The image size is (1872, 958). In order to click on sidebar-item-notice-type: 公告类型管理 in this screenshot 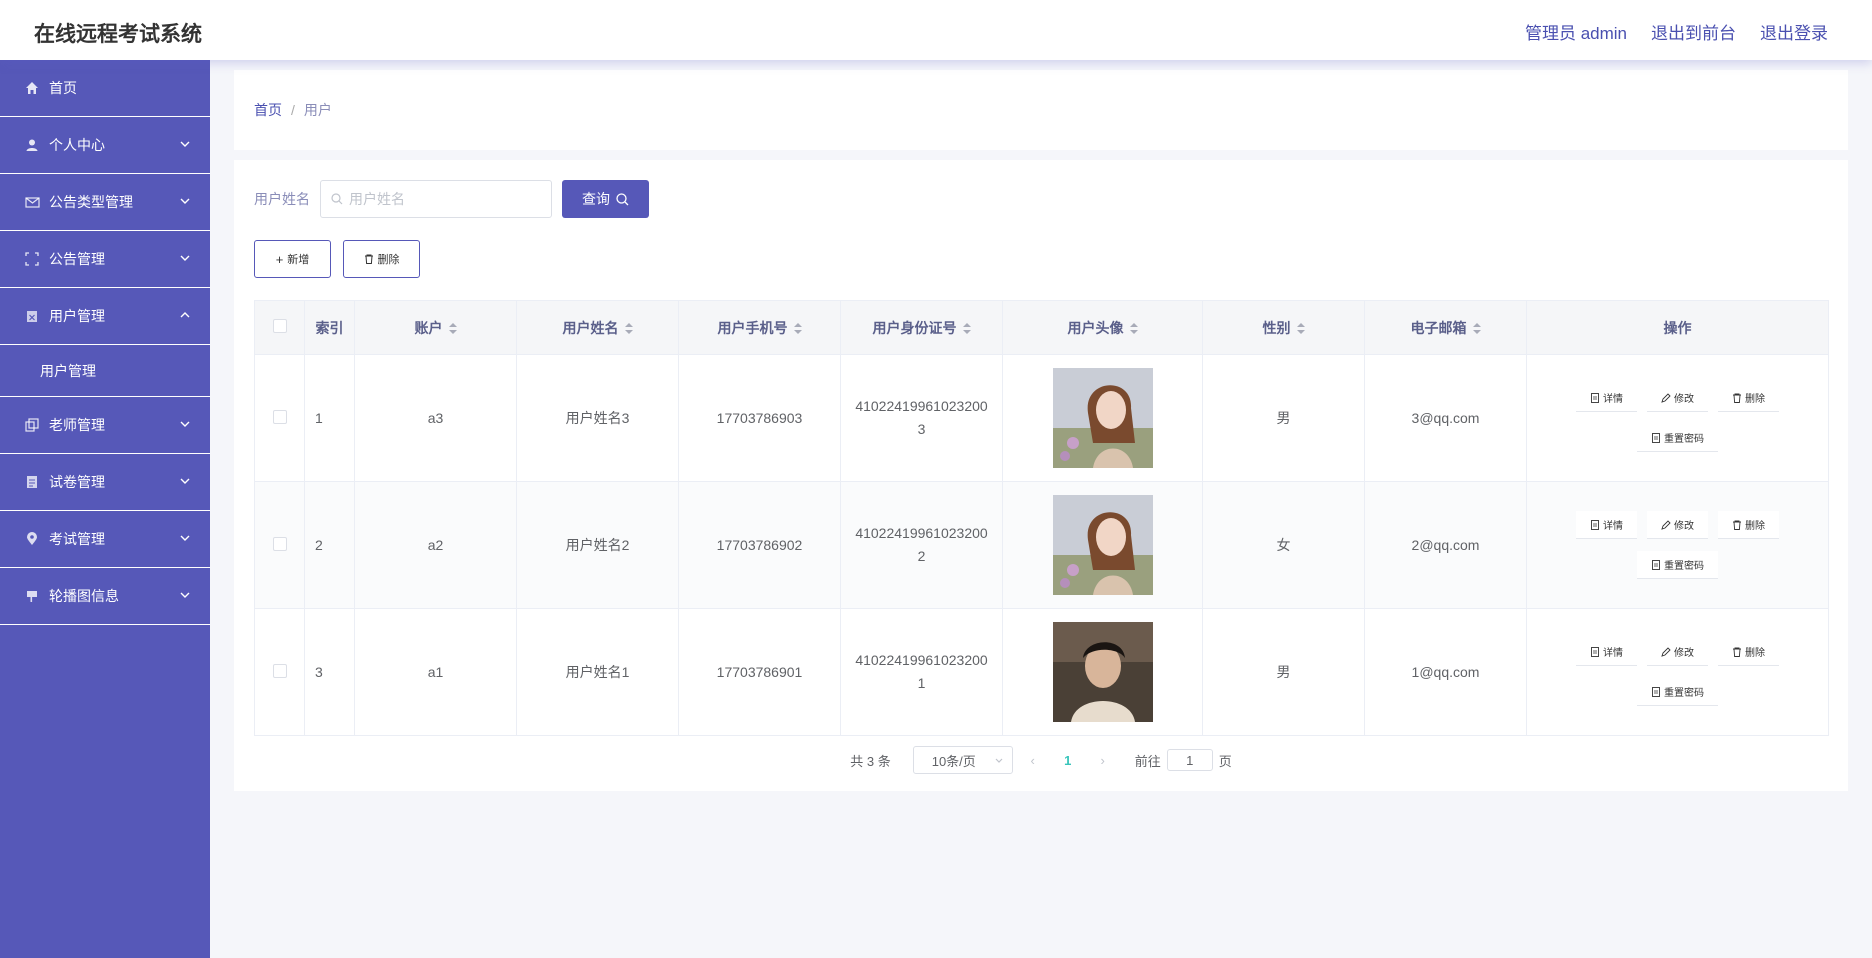, I will do `click(105, 202)`.